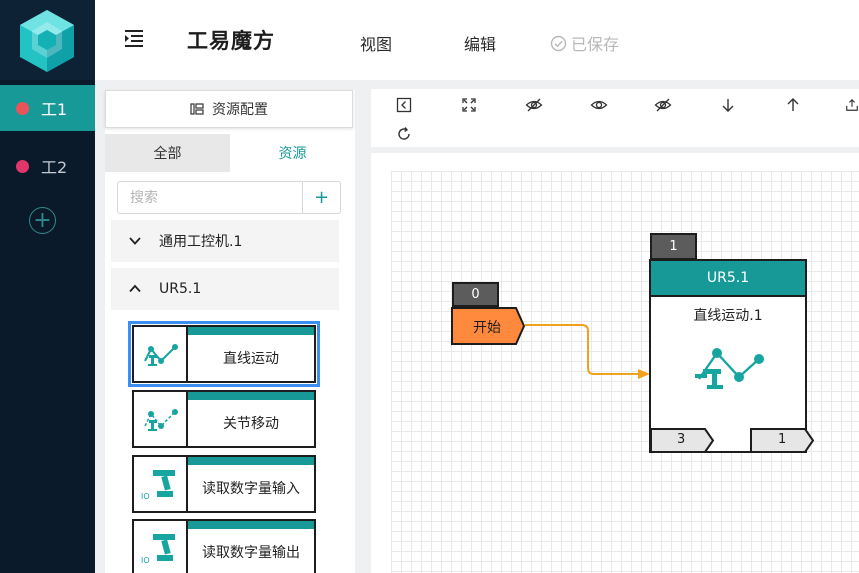  Describe the element at coordinates (852, 105) in the screenshot. I see `export-icon` at that location.